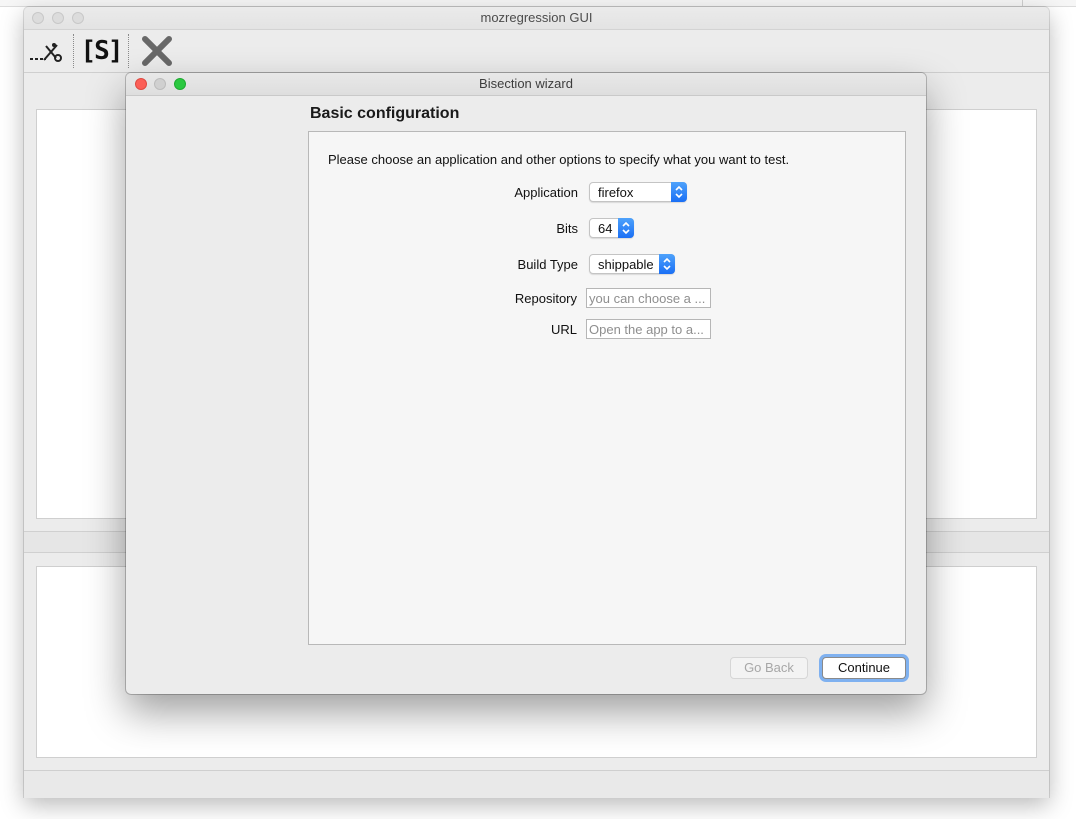 The width and height of the screenshot is (1076, 819). I want to click on dialog-title: Bisection wizard, so click(526, 83).